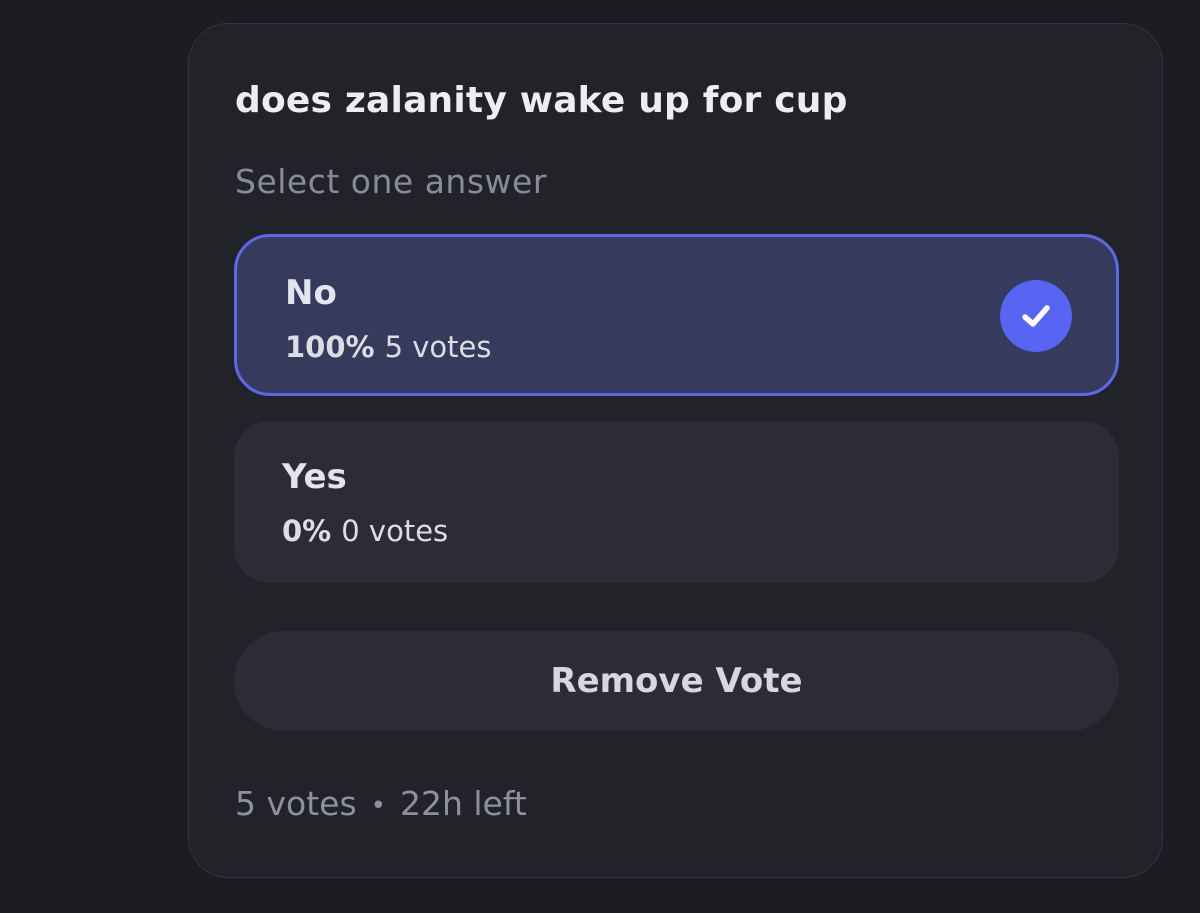 The image size is (1200, 913). Describe the element at coordinates (541, 100) in the screenshot. I see `poll-question: does zalanity wake up for cup` at that location.